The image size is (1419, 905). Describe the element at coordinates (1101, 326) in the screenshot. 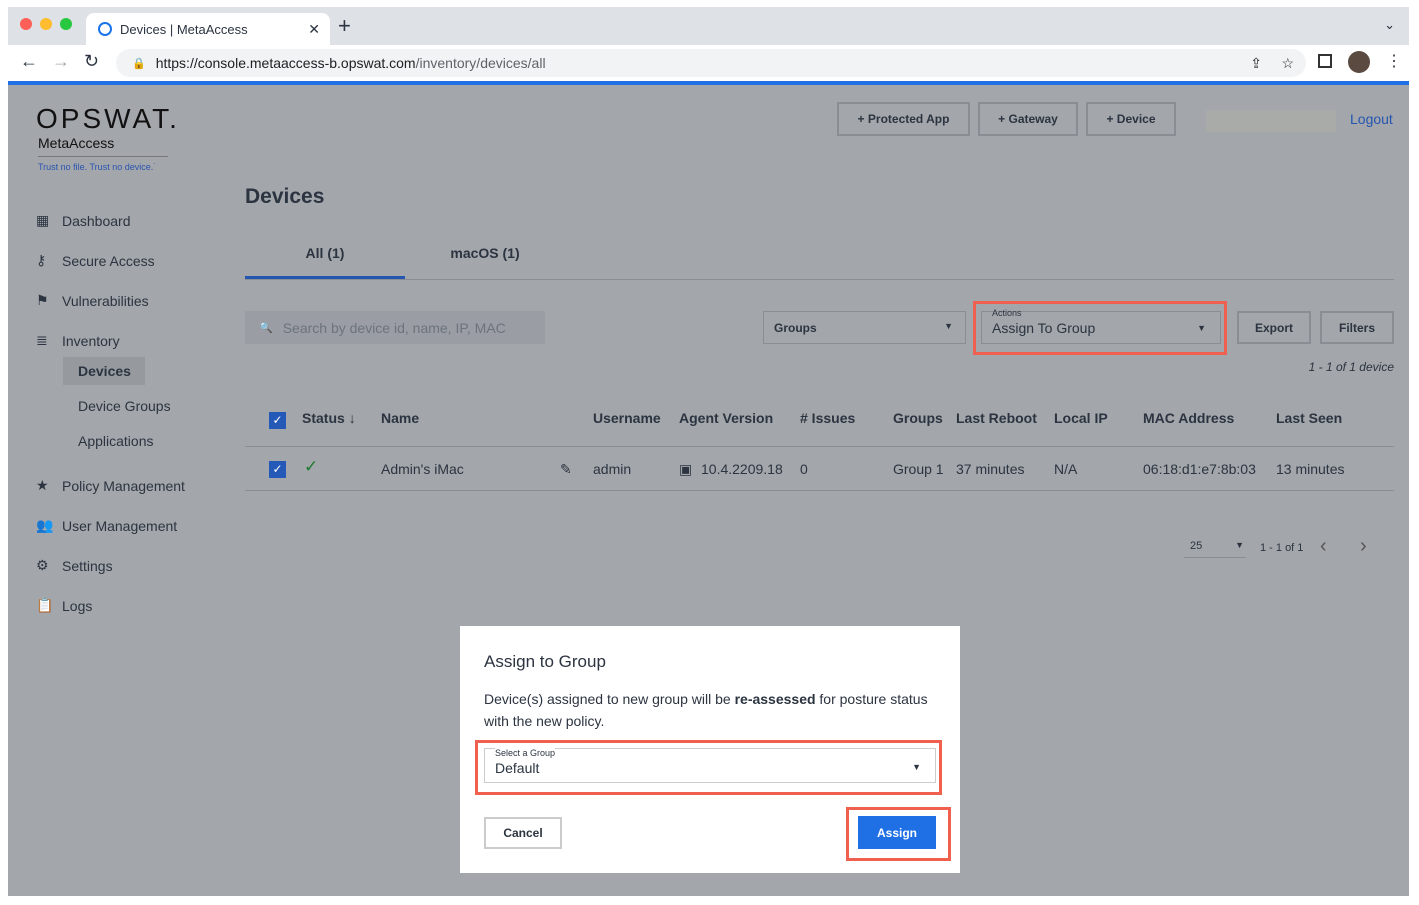

I see `actions-dropdown: Actions Assign To Group ▼` at that location.